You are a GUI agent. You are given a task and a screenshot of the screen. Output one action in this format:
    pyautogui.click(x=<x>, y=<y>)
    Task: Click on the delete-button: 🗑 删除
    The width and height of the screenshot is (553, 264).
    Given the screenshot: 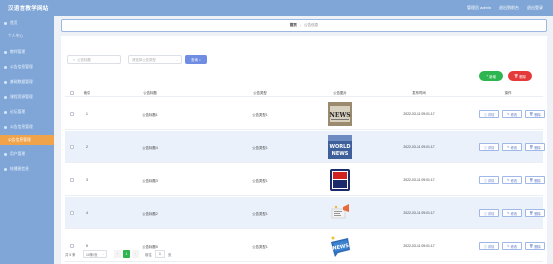 What is the action you would take?
    pyautogui.click(x=520, y=76)
    